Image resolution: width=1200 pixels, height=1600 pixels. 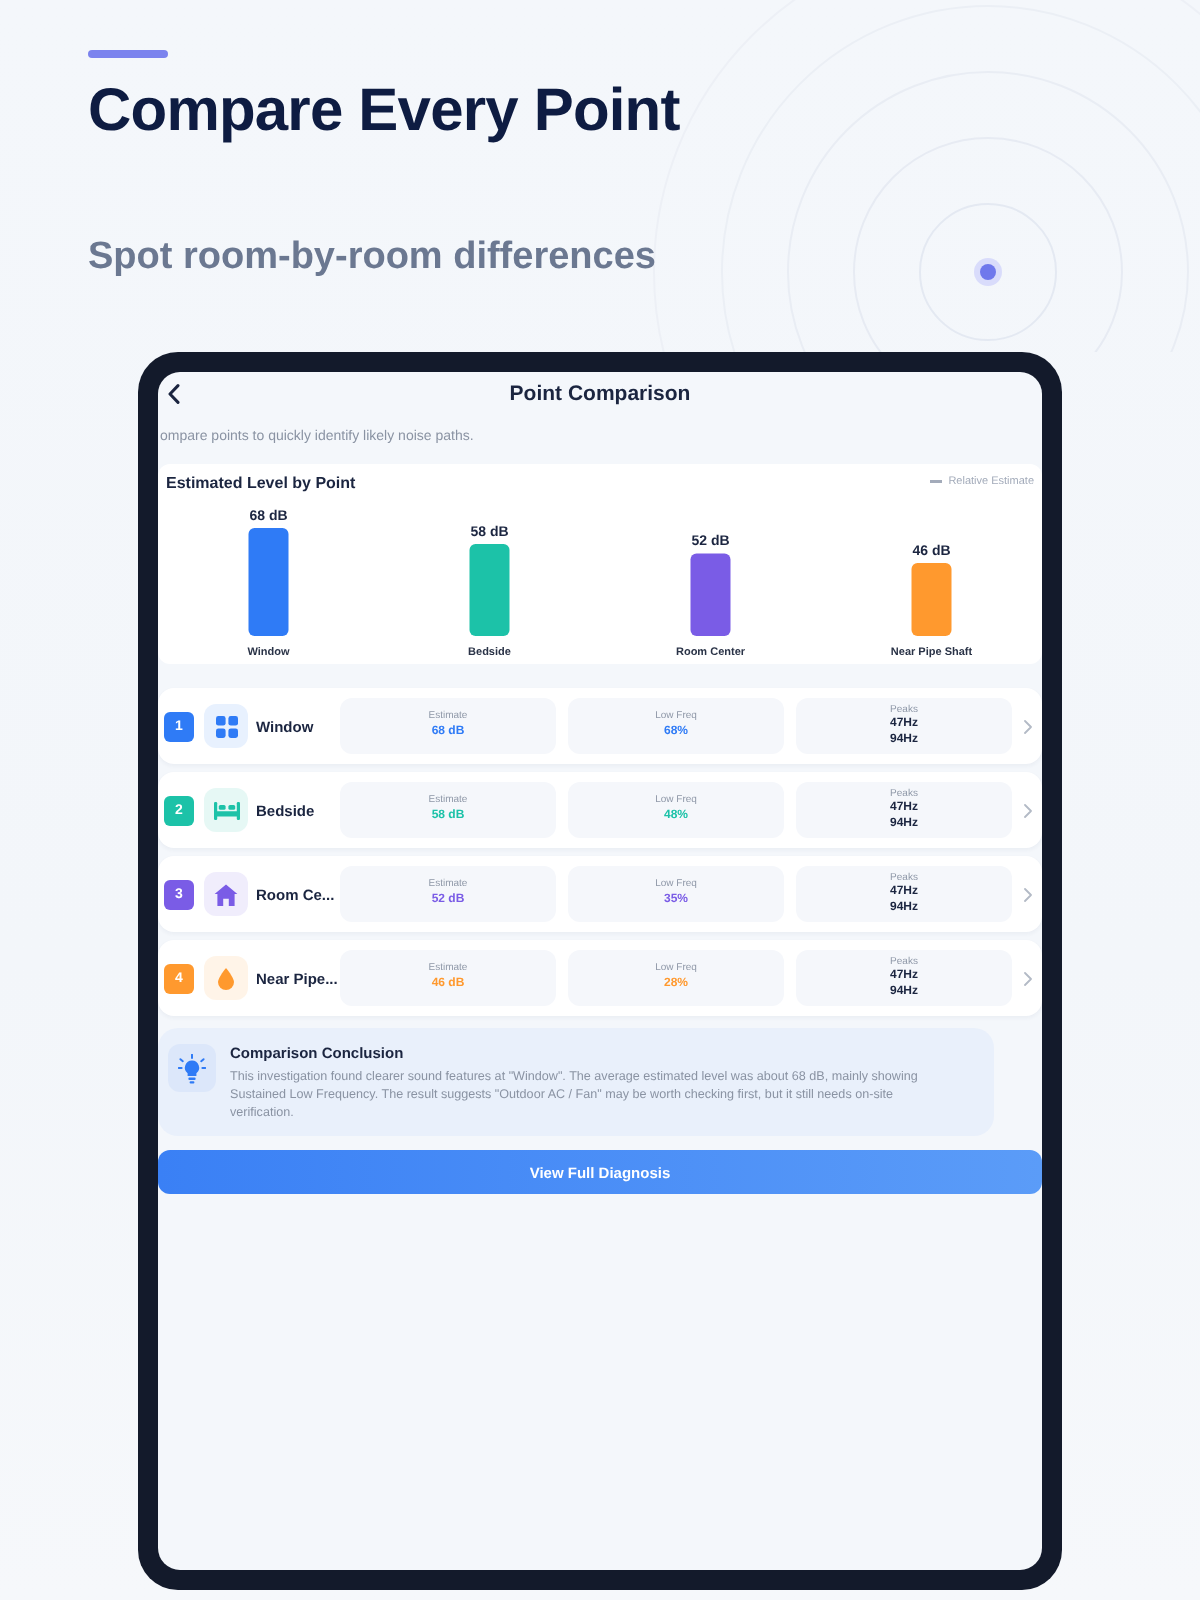 What do you see at coordinates (226, 810) in the screenshot?
I see `bed-icon` at bounding box center [226, 810].